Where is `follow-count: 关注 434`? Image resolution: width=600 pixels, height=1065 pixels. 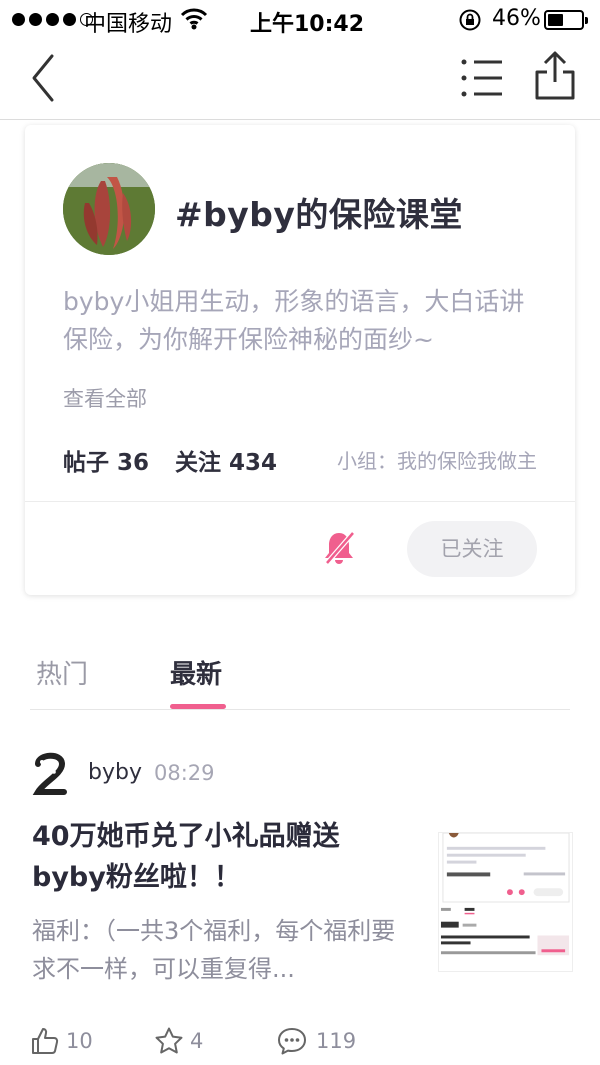 follow-count: 关注 434 is located at coordinates (226, 463).